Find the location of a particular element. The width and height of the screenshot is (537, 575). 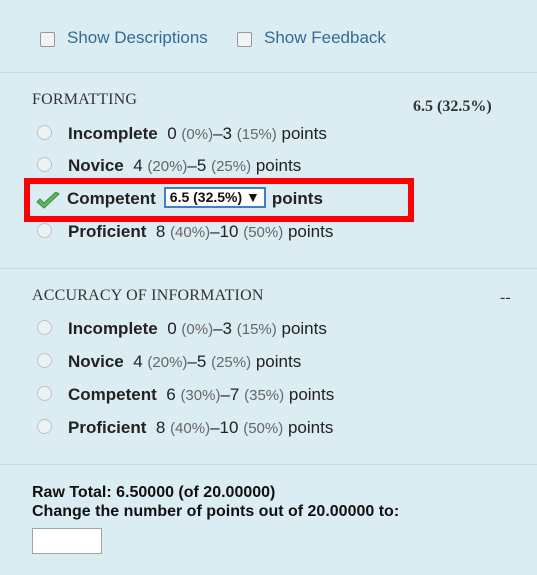

rubric-level-row: Competent 6 (30%)–7 (35%) points is located at coordinates (185, 396).